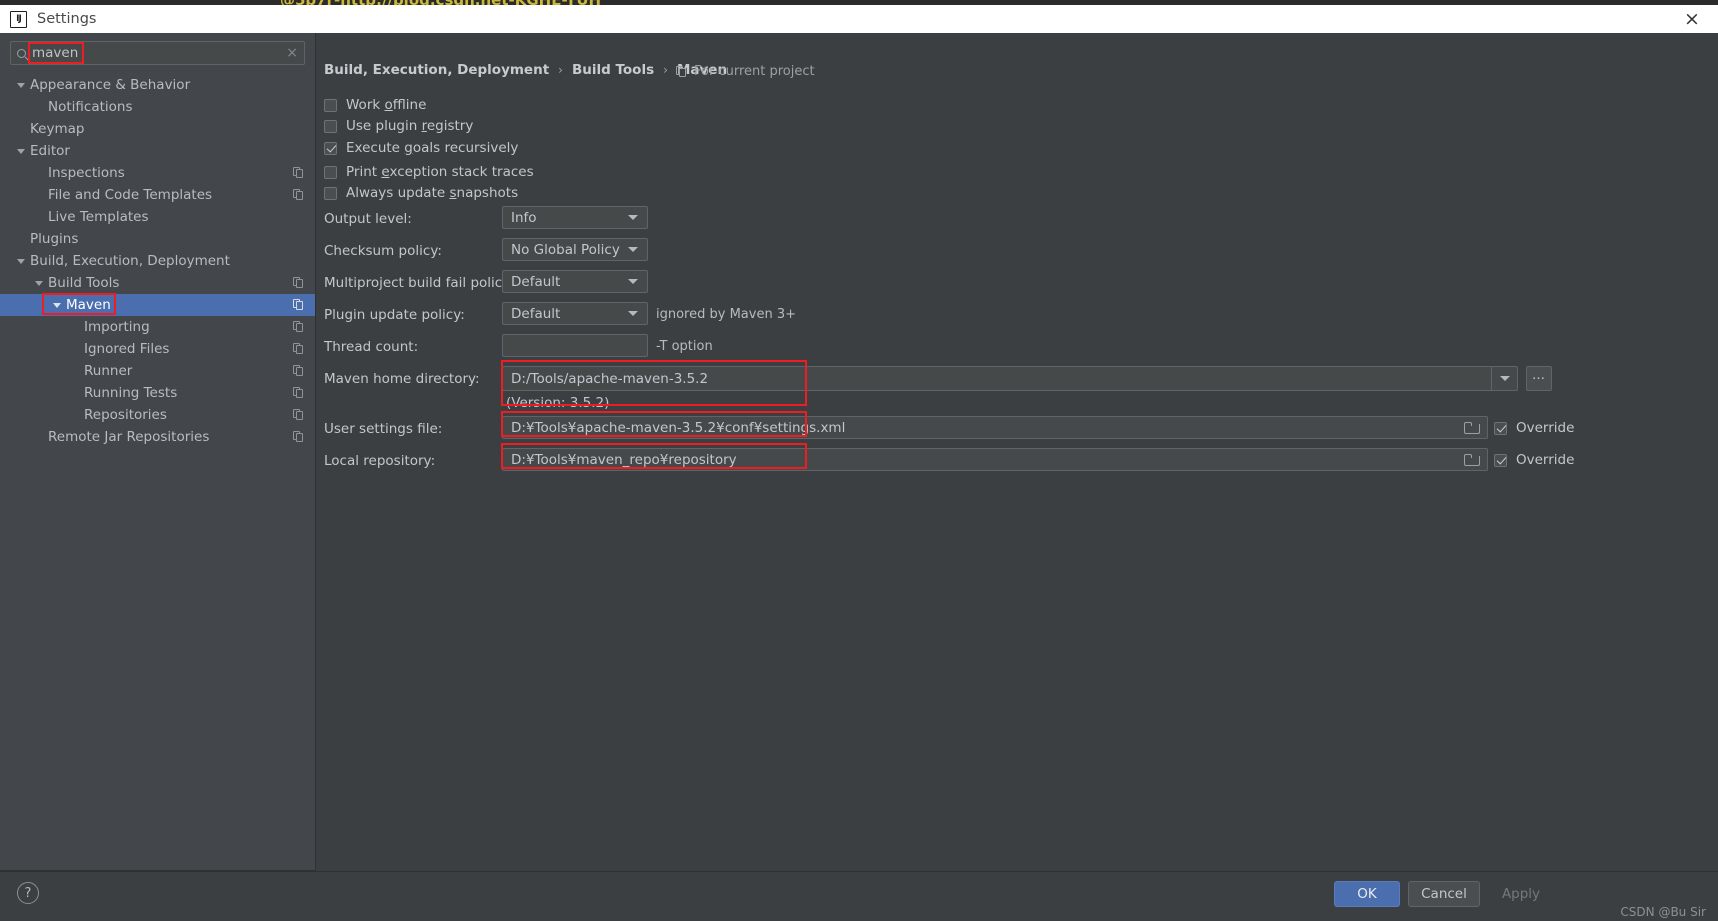 The image size is (1718, 921). Describe the element at coordinates (1367, 894) in the screenshot. I see `ok-button: OK` at that location.